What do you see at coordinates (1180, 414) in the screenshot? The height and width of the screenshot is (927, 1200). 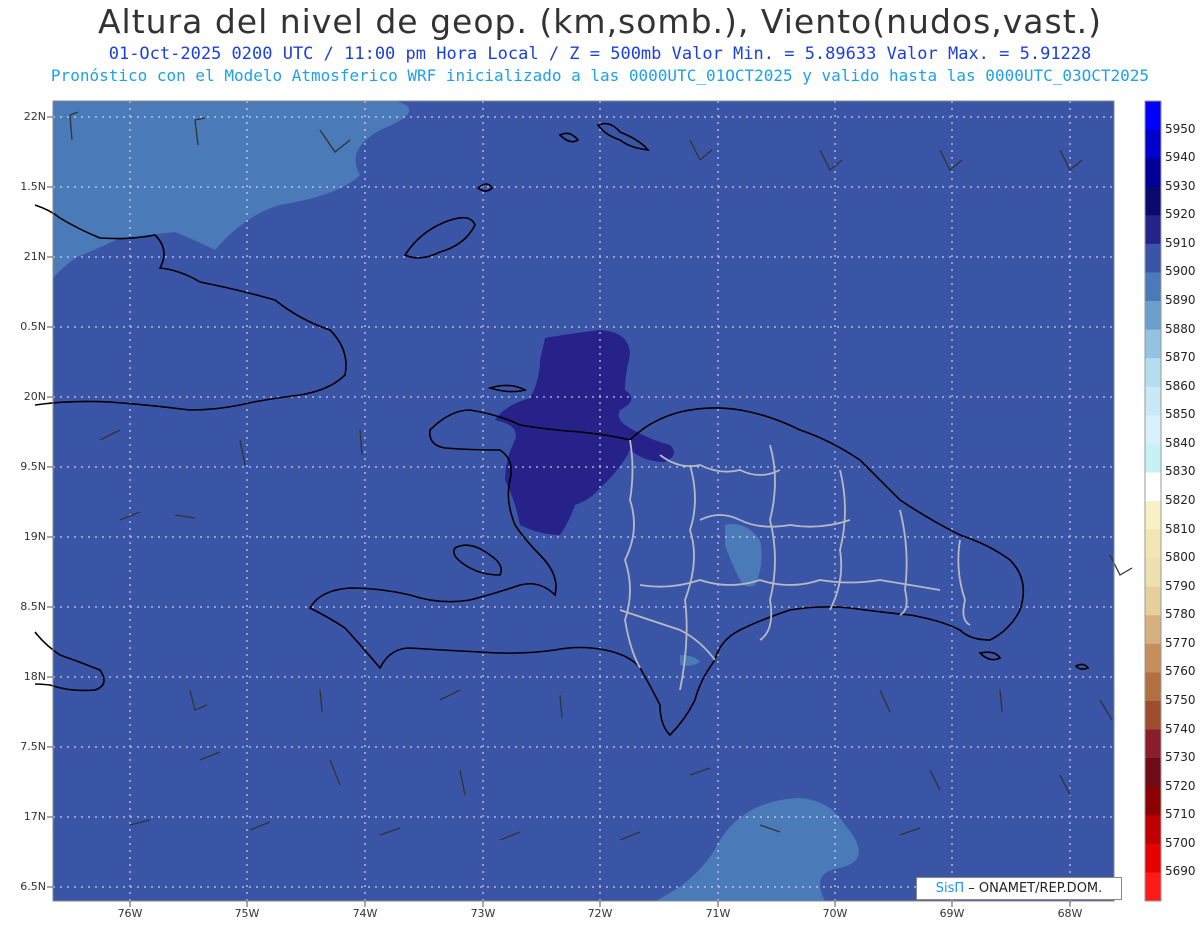 I see `colorbar-level-label: 5850` at bounding box center [1180, 414].